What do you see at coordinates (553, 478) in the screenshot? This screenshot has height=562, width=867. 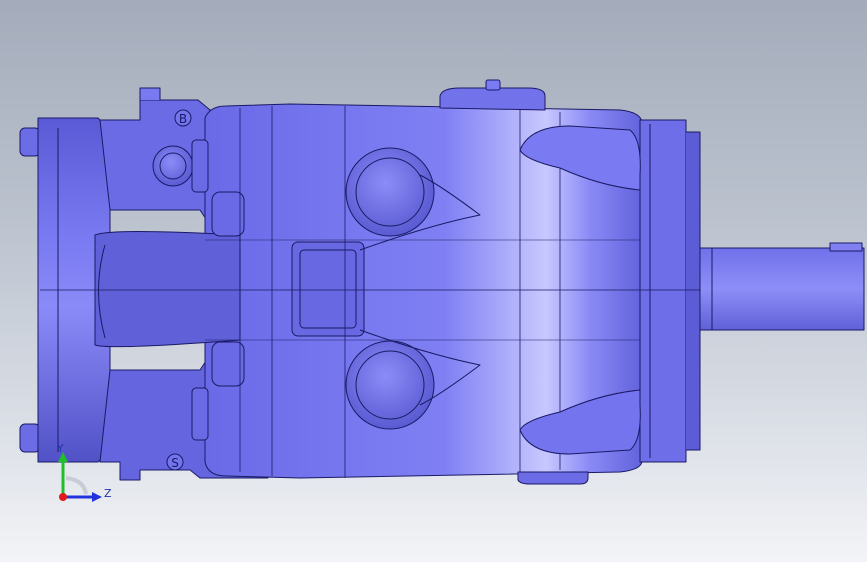 I see `bottom-boss` at bounding box center [553, 478].